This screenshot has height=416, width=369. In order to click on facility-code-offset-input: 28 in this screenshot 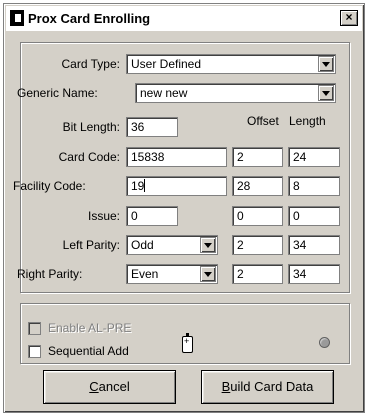, I will do `click(257, 186)`.